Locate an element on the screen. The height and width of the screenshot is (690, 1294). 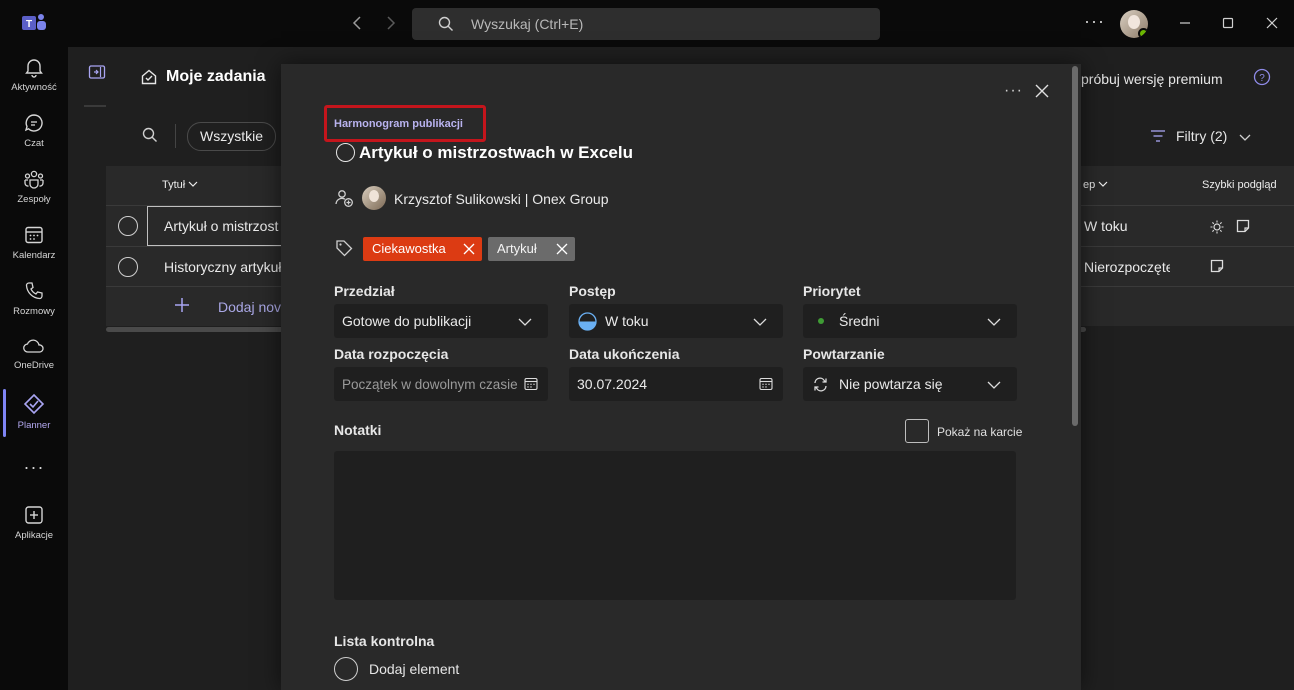
teams-icon is located at coordinates (34, 179).